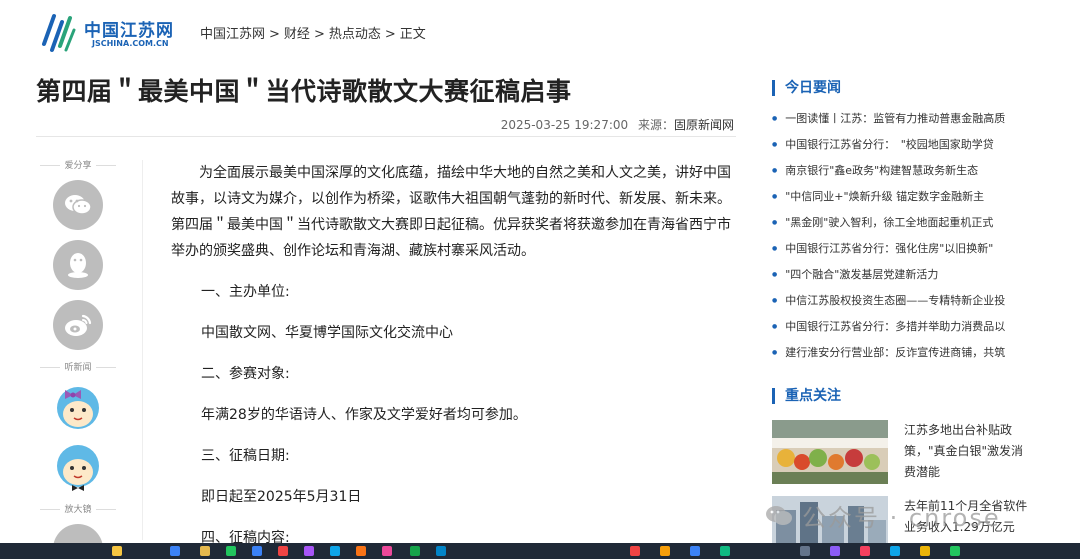 The image size is (1080, 559). Describe the element at coordinates (78, 509) in the screenshot. I see `zoom-label: 放大镜` at that location.